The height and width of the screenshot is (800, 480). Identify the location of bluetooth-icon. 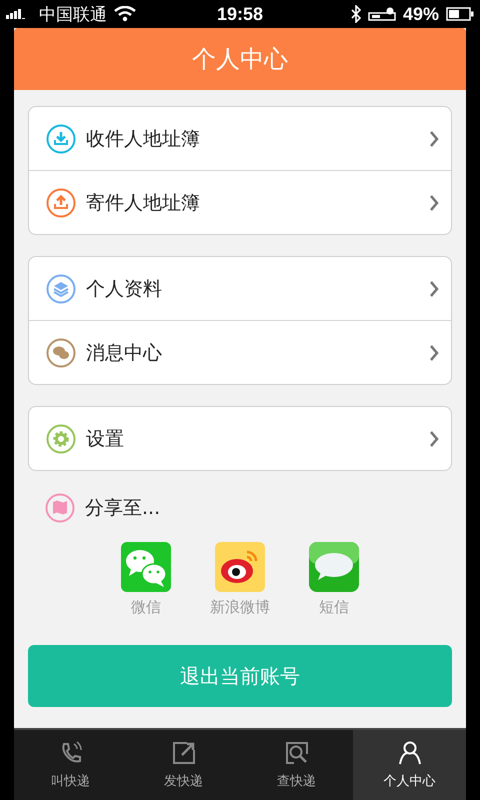
(355, 14).